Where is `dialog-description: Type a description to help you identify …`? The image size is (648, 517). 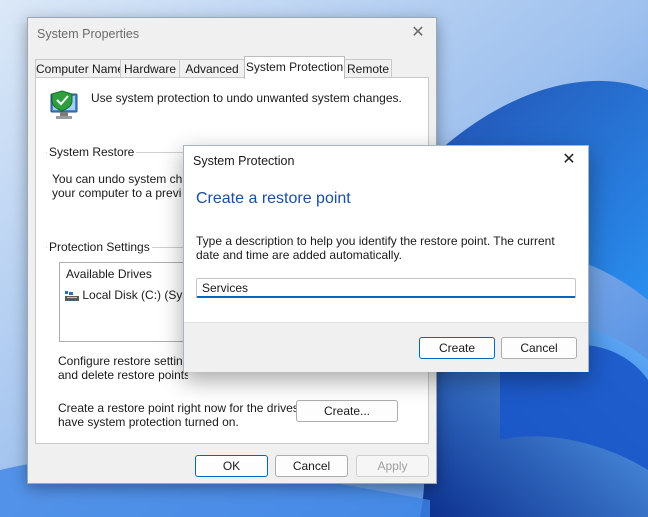
dialog-description: Type a description to help you identify … is located at coordinates (375, 248).